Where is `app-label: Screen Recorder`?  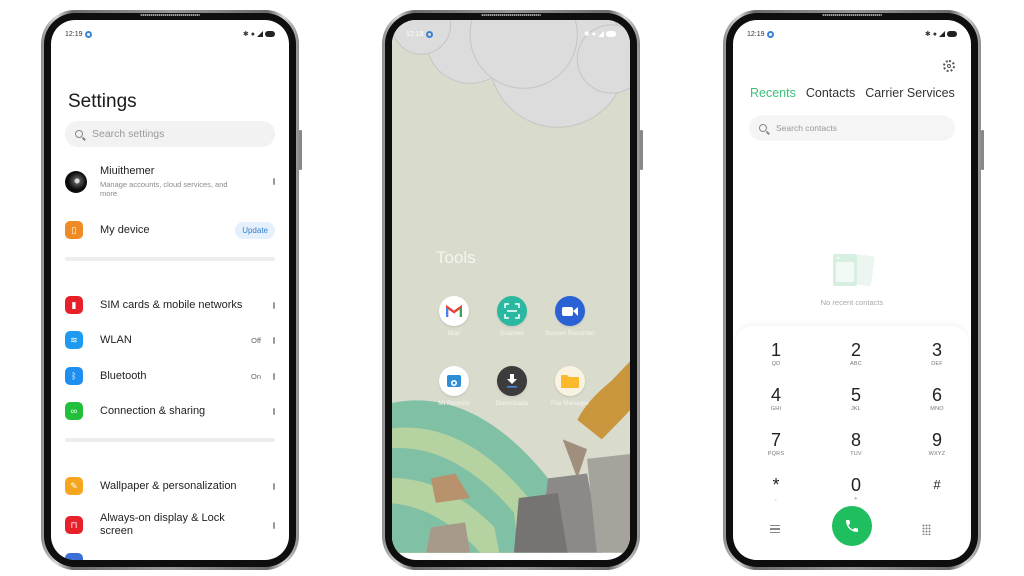 app-label: Screen Recorder is located at coordinates (570, 333).